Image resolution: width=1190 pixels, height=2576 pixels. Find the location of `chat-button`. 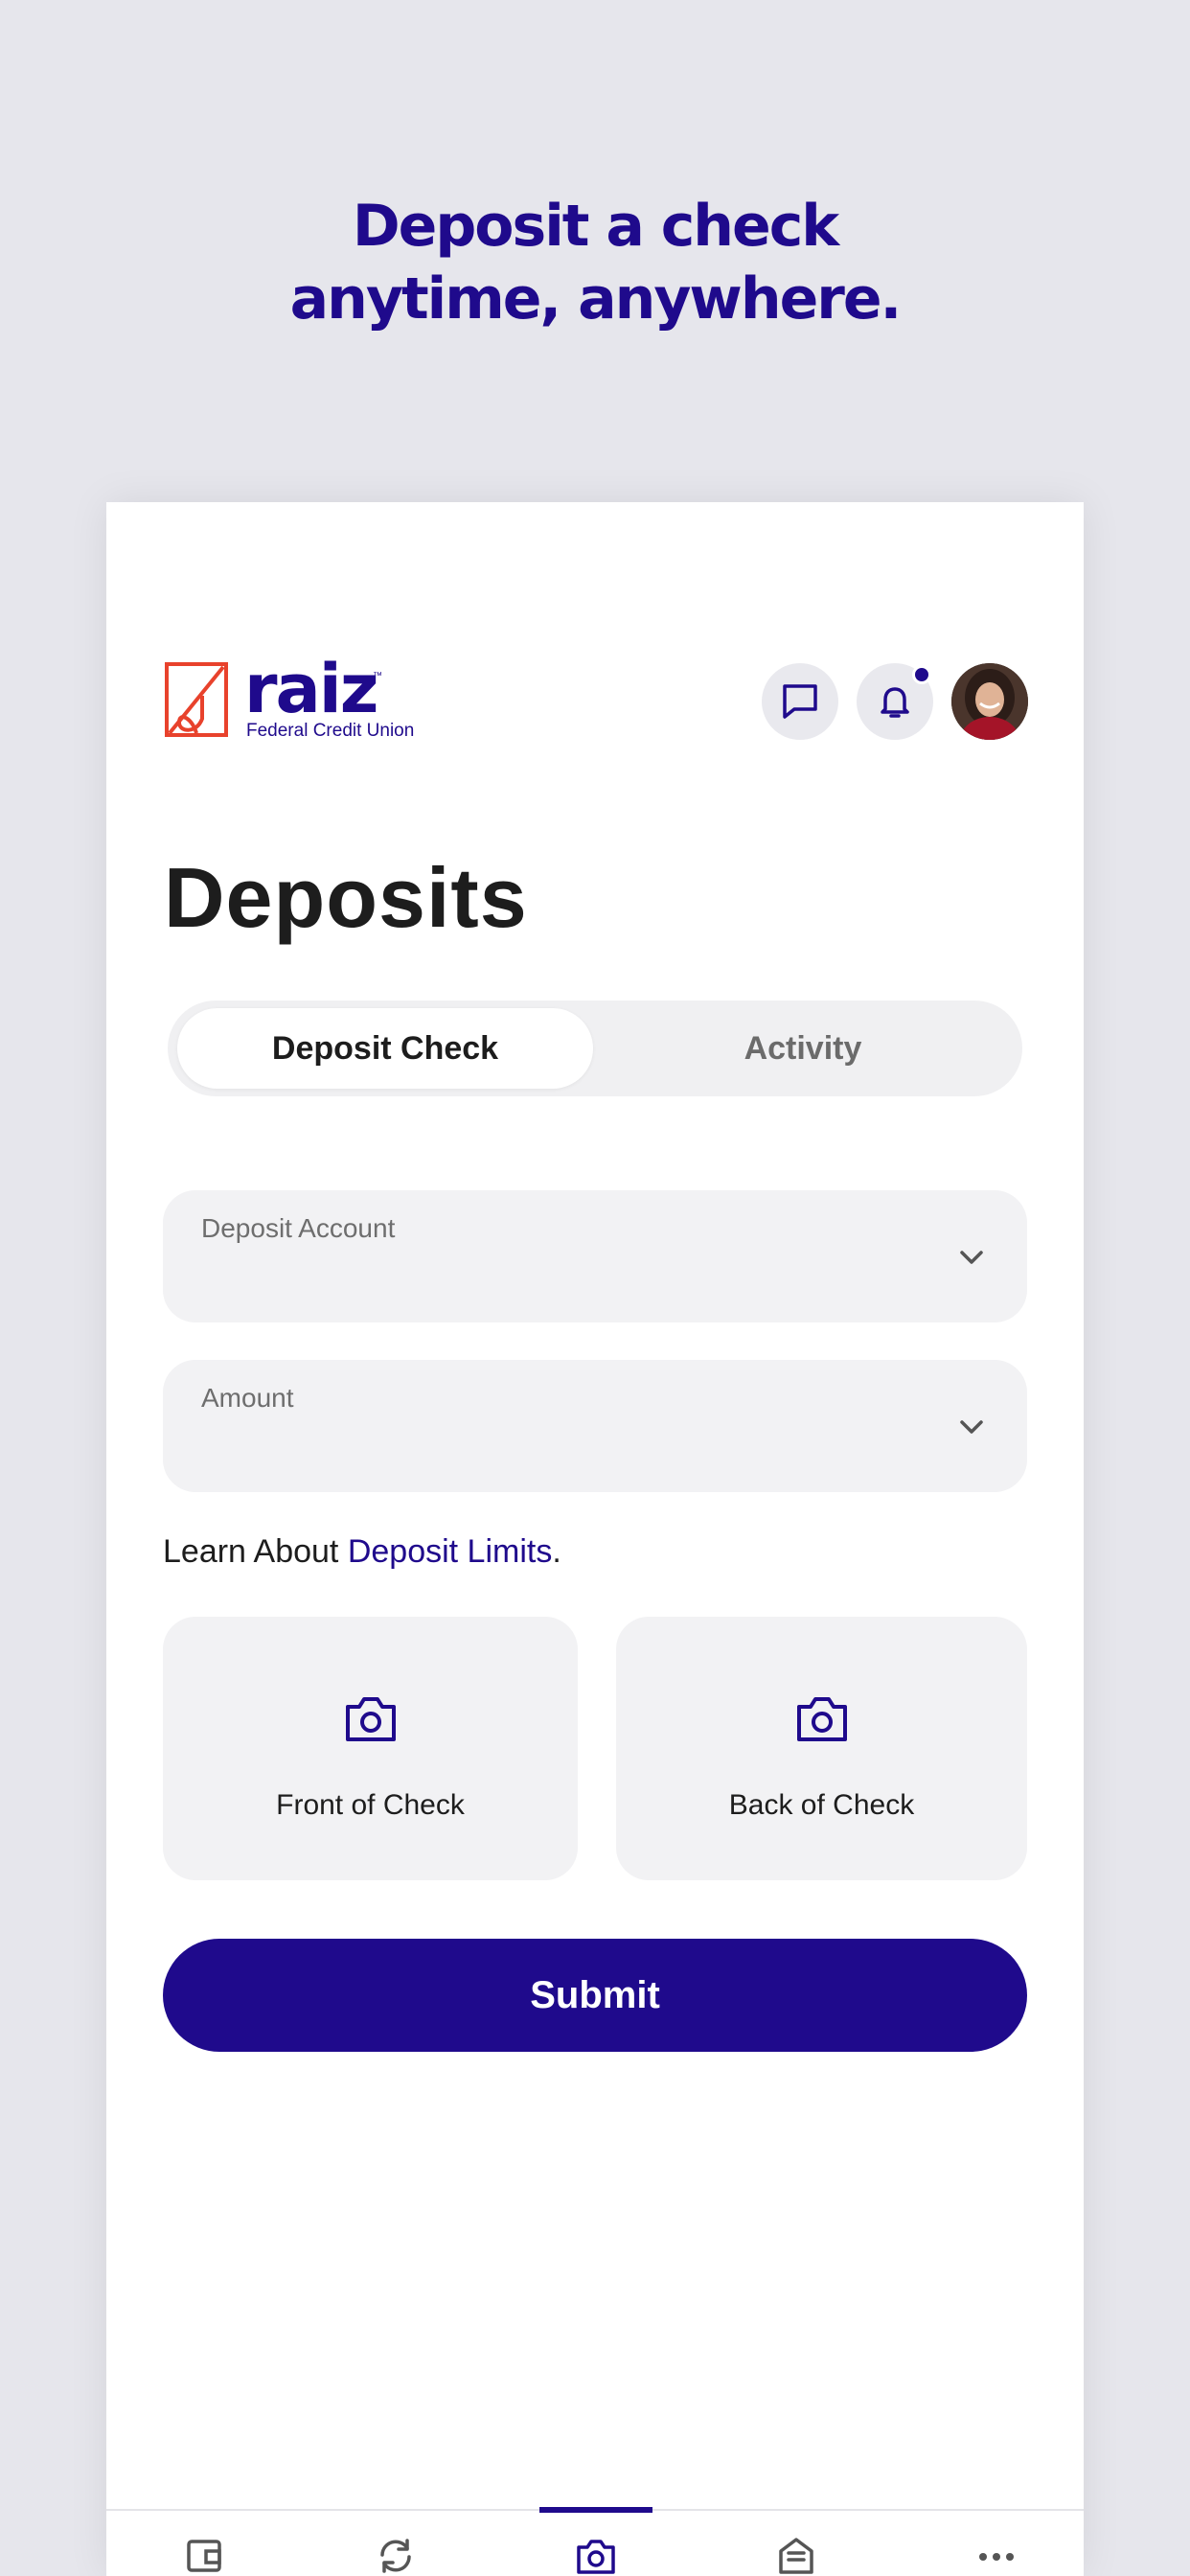

chat-button is located at coordinates (800, 701).